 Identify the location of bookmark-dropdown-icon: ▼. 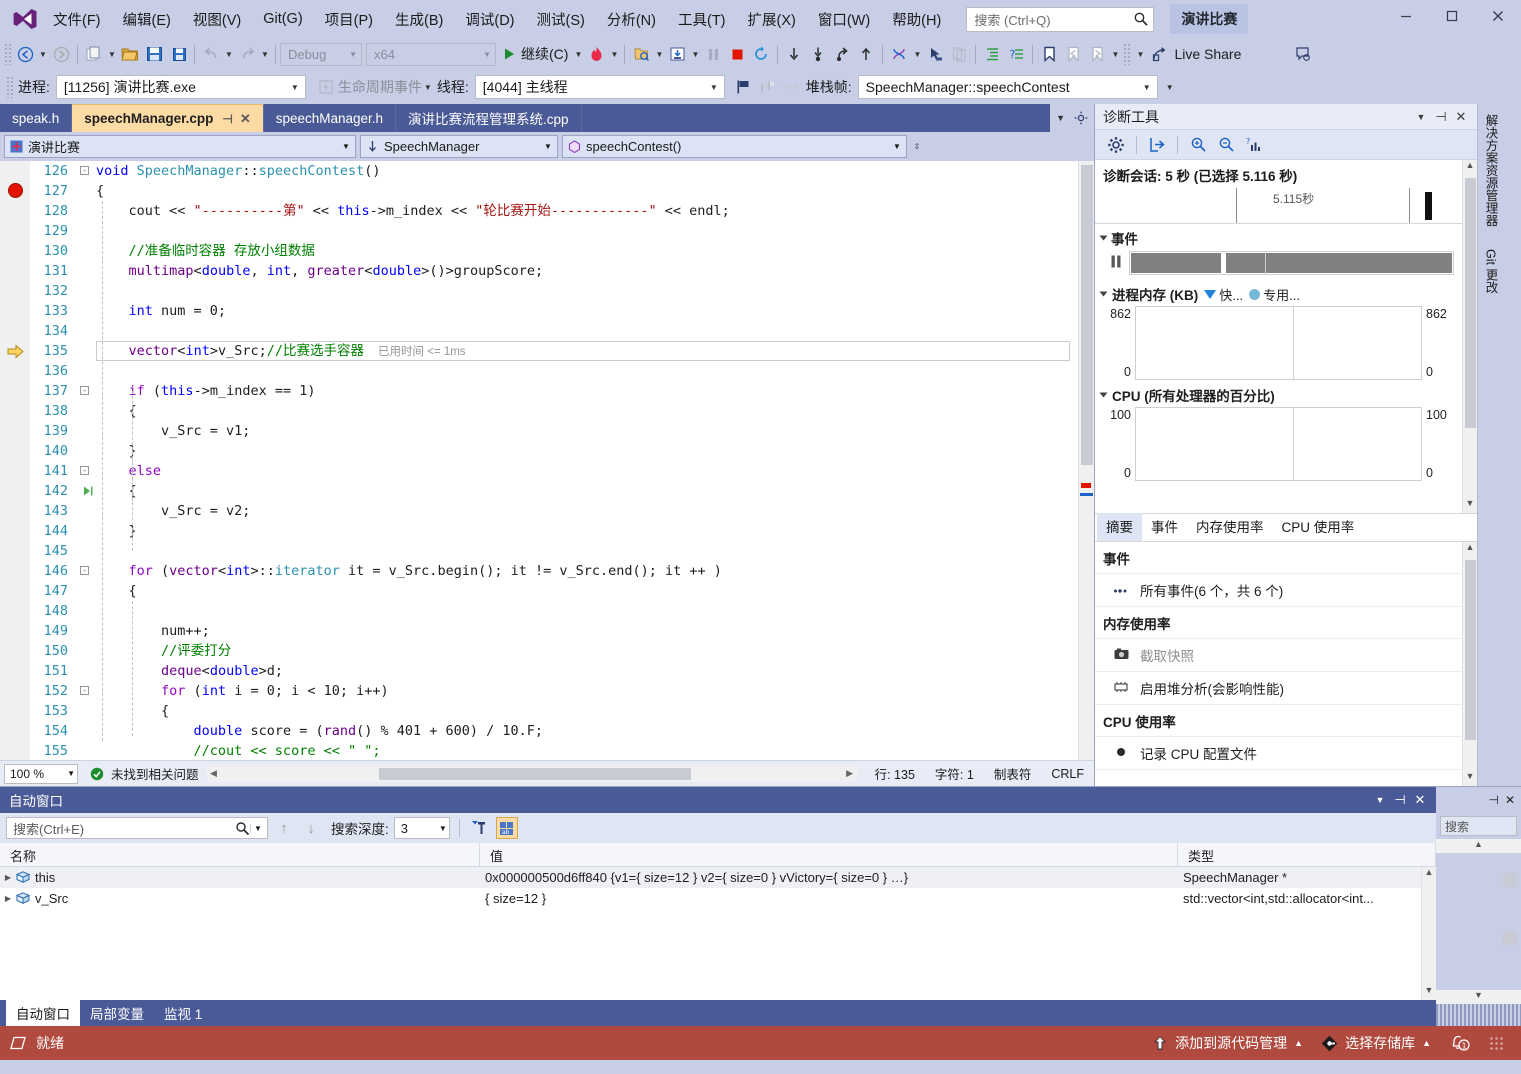
(1115, 54).